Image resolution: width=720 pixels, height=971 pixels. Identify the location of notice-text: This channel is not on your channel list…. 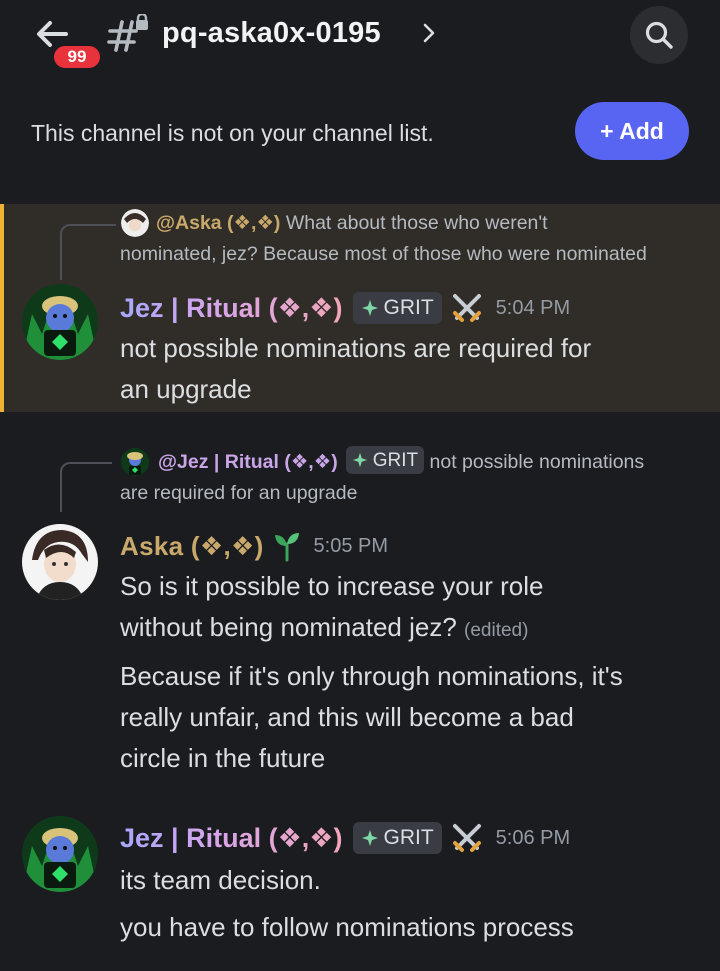
(232, 133).